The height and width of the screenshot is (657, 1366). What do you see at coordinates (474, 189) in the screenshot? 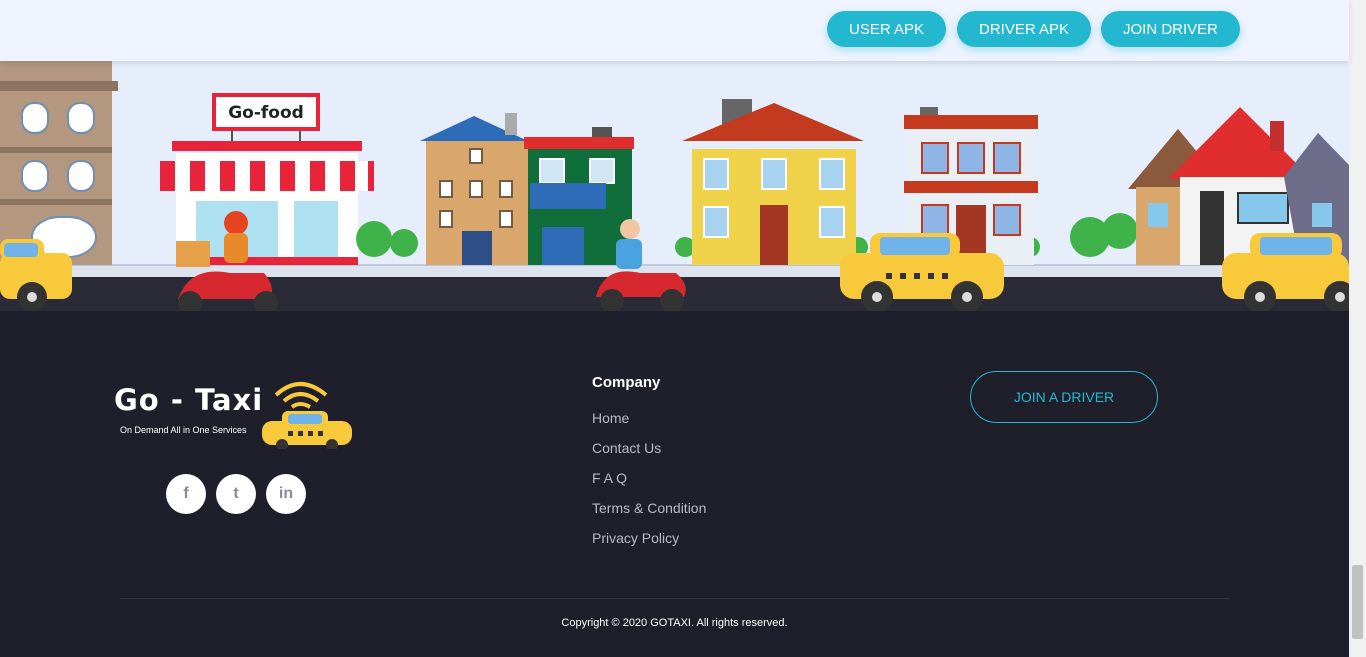
I see `tan-house` at bounding box center [474, 189].